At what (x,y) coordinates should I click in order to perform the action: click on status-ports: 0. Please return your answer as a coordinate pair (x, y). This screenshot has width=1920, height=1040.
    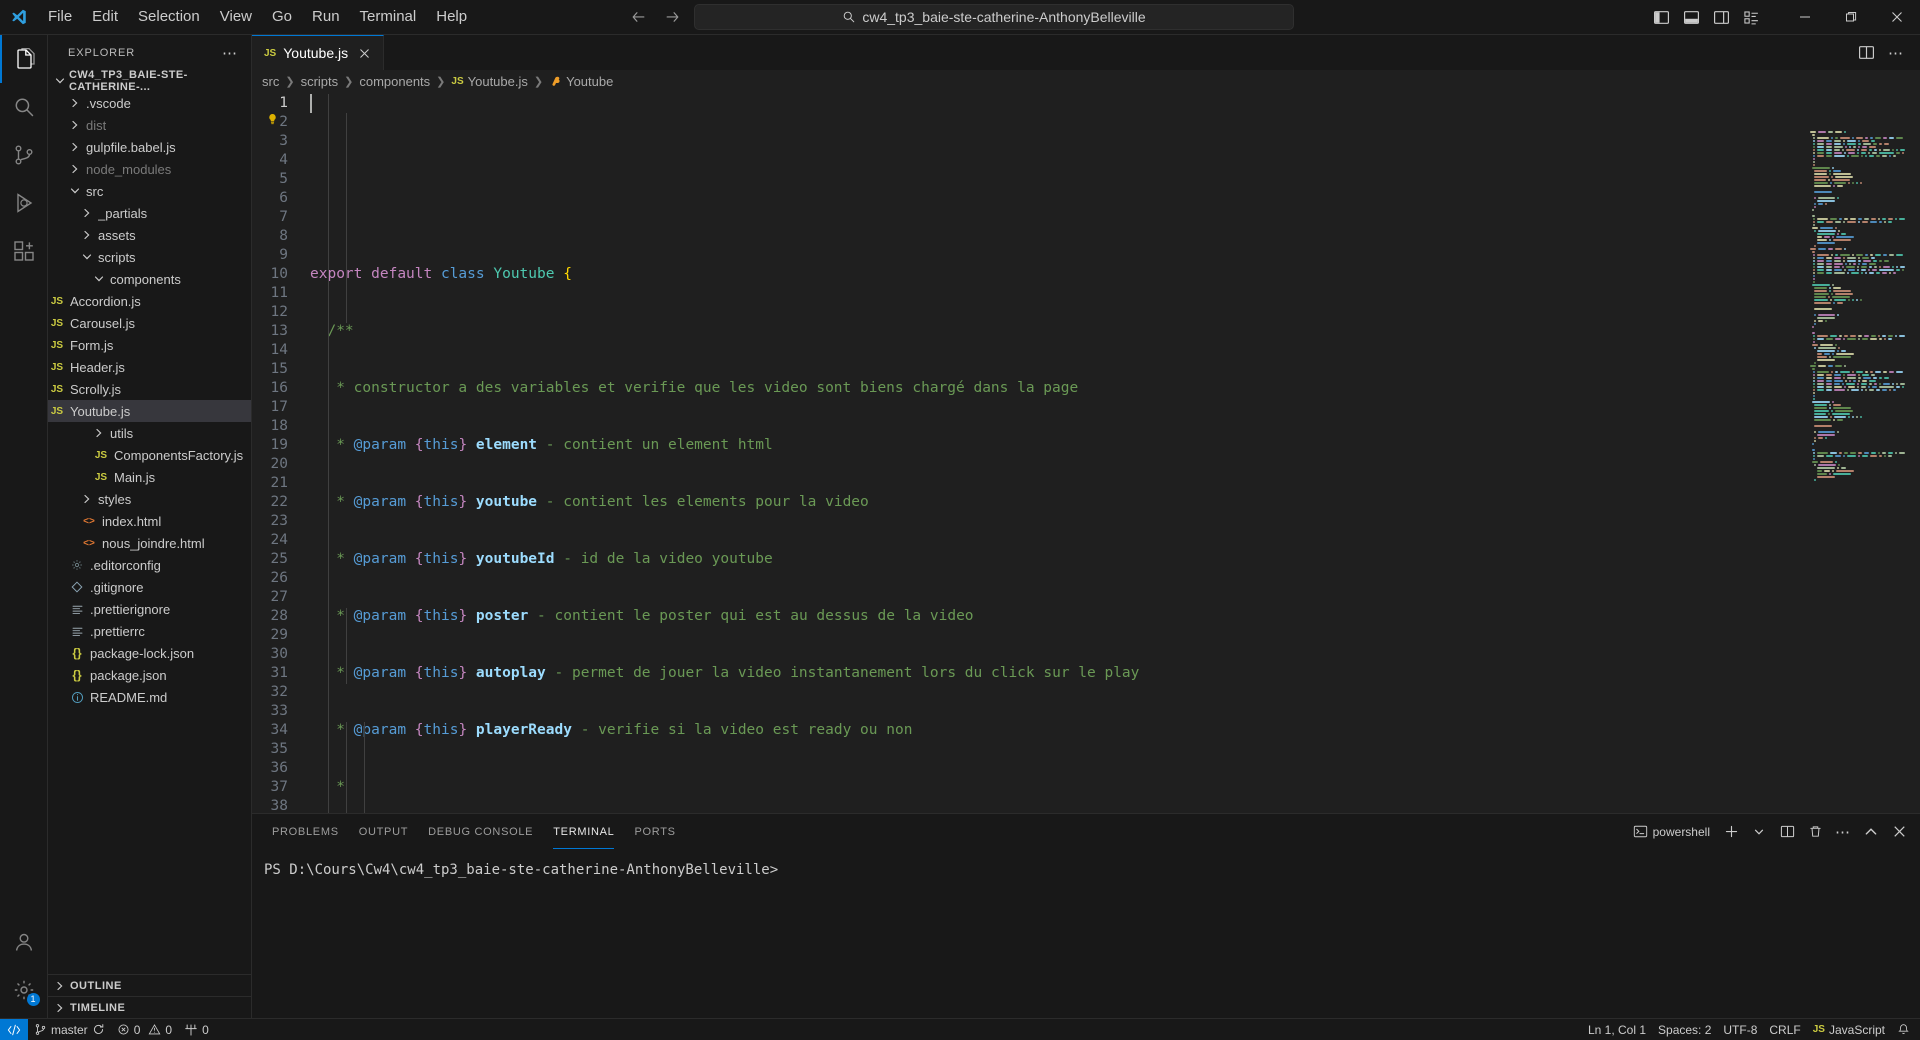
    Looking at the image, I should click on (196, 1029).